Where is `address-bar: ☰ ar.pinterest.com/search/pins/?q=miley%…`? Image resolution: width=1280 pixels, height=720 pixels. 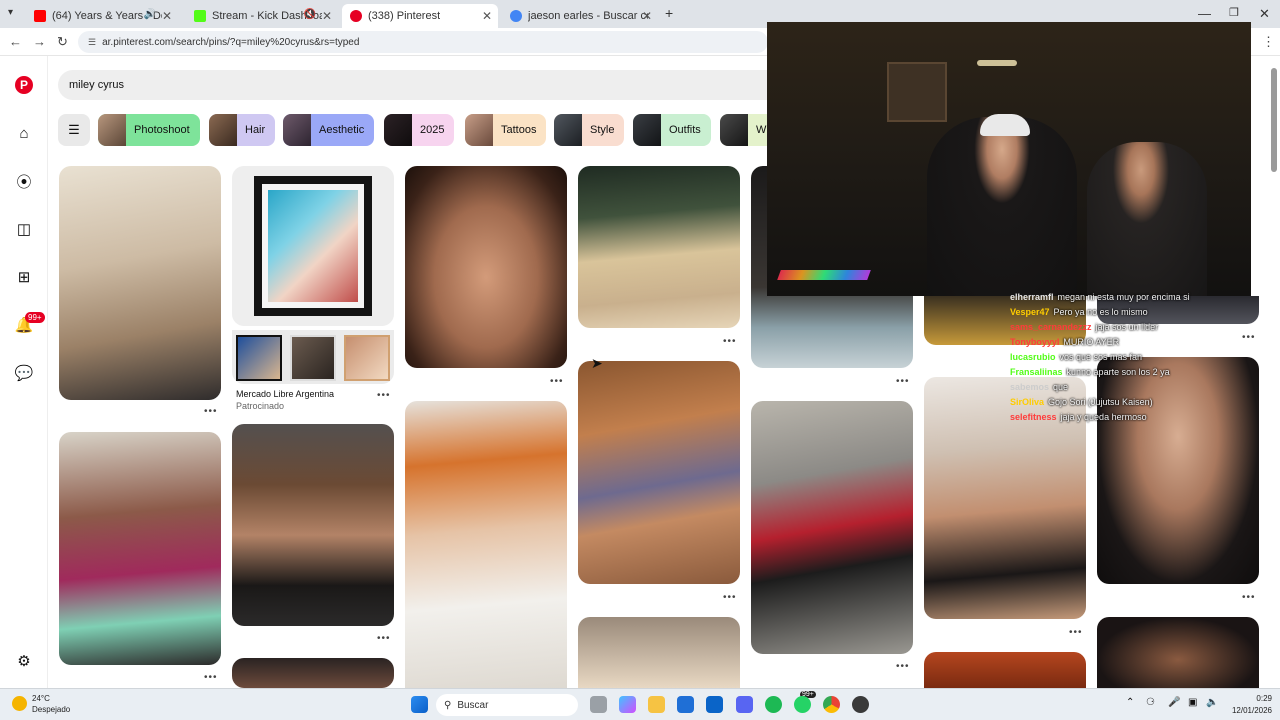 address-bar: ☰ ar.pinterest.com/search/pins/?q=miley%… is located at coordinates (423, 42).